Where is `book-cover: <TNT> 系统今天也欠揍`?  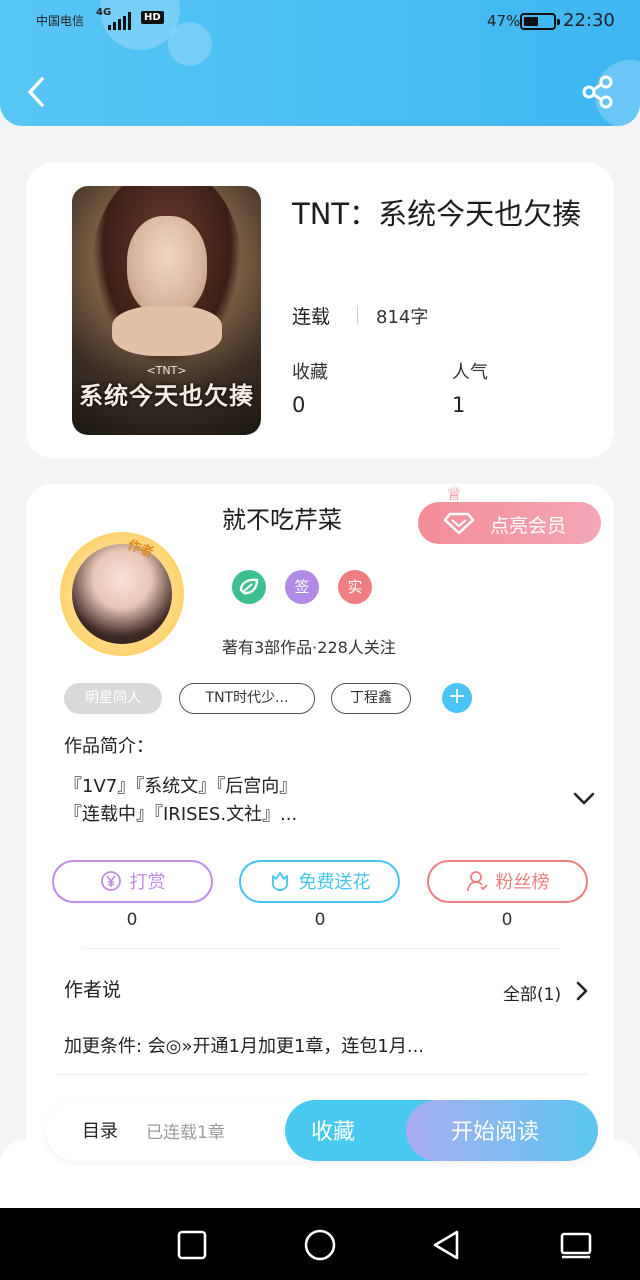
book-cover: <TNT> 系统今天也欠揍 is located at coordinates (166, 310).